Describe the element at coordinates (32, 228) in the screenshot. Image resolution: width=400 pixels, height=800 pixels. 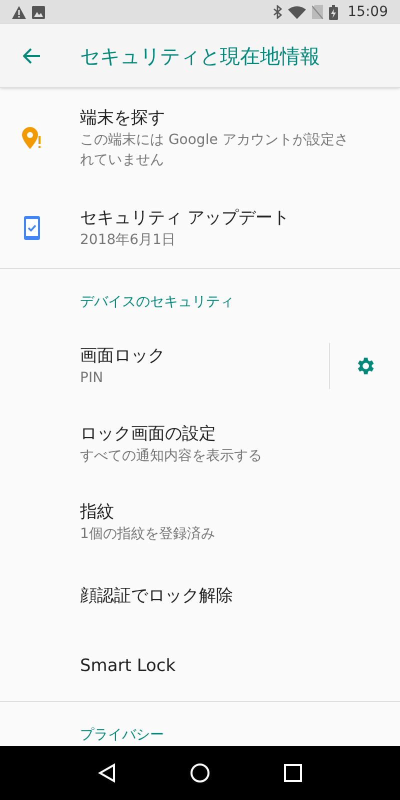
I see `phone-check-icon` at that location.